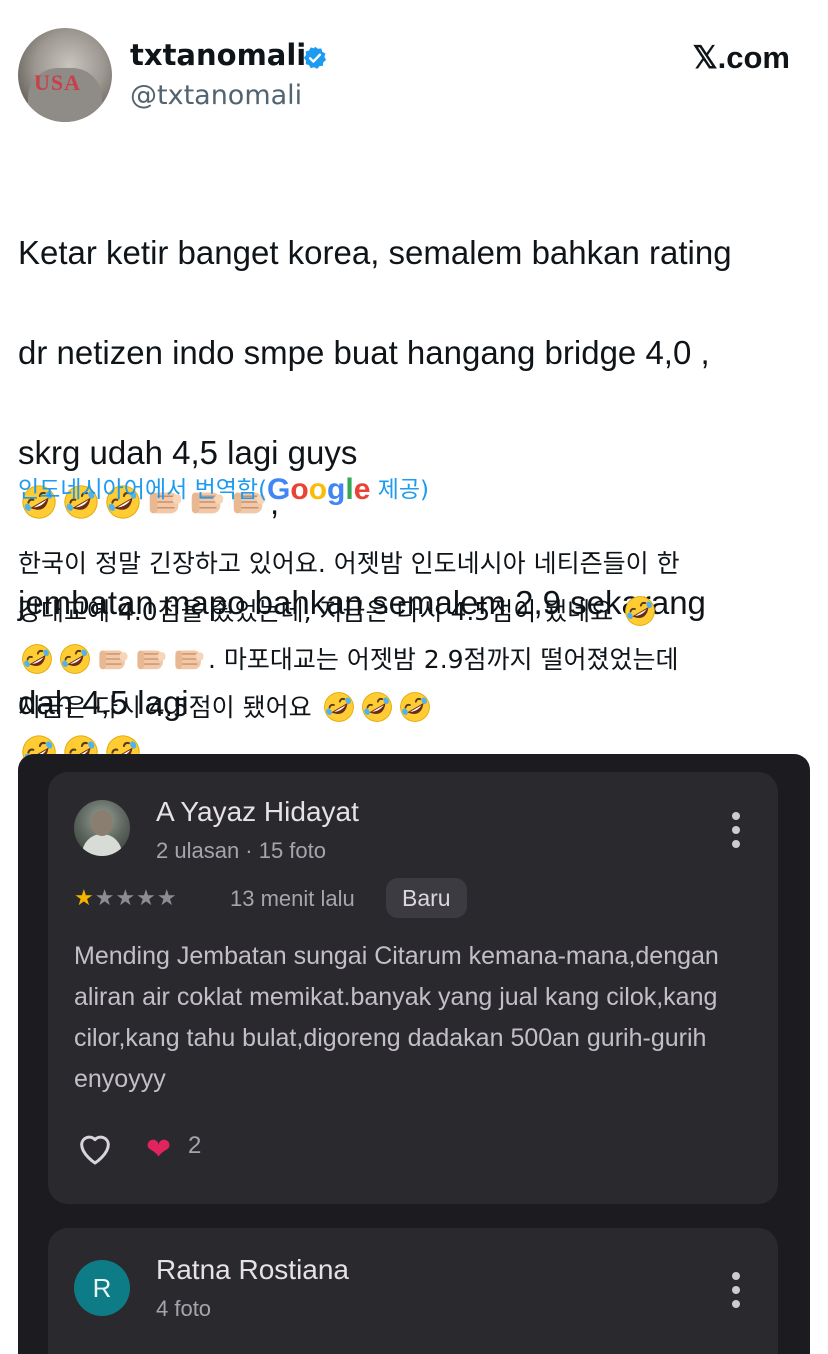  Describe the element at coordinates (95, 1148) in the screenshot. I see `heart-outline-icon` at that location.